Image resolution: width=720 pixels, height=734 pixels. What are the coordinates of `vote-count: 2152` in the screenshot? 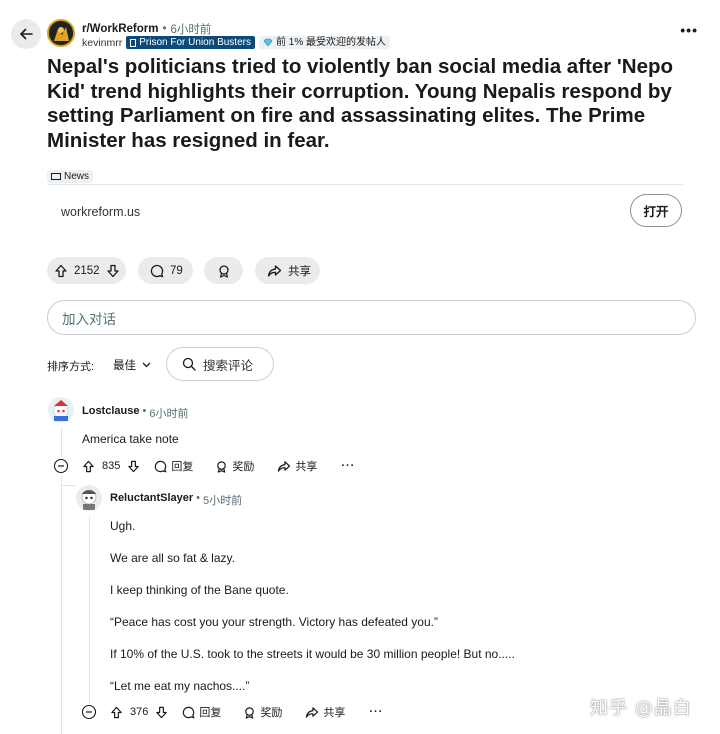 It's located at (87, 270).